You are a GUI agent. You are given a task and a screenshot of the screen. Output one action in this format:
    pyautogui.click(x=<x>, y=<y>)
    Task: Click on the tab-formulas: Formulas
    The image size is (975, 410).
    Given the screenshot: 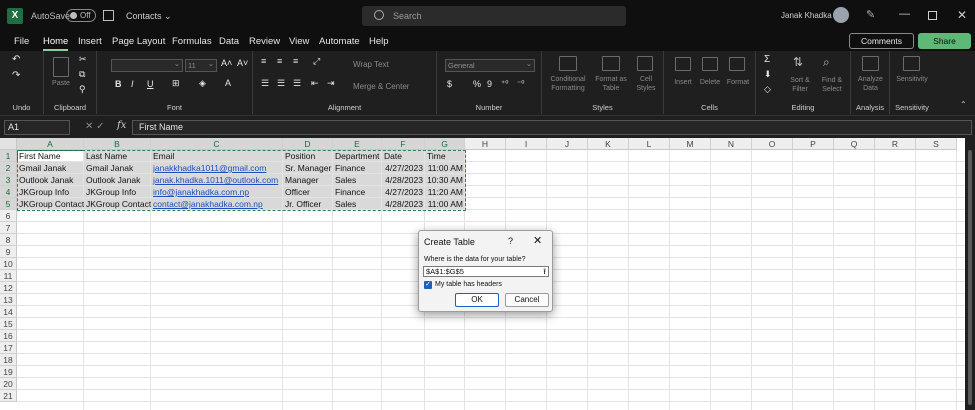 What is the action you would take?
    pyautogui.click(x=192, y=41)
    